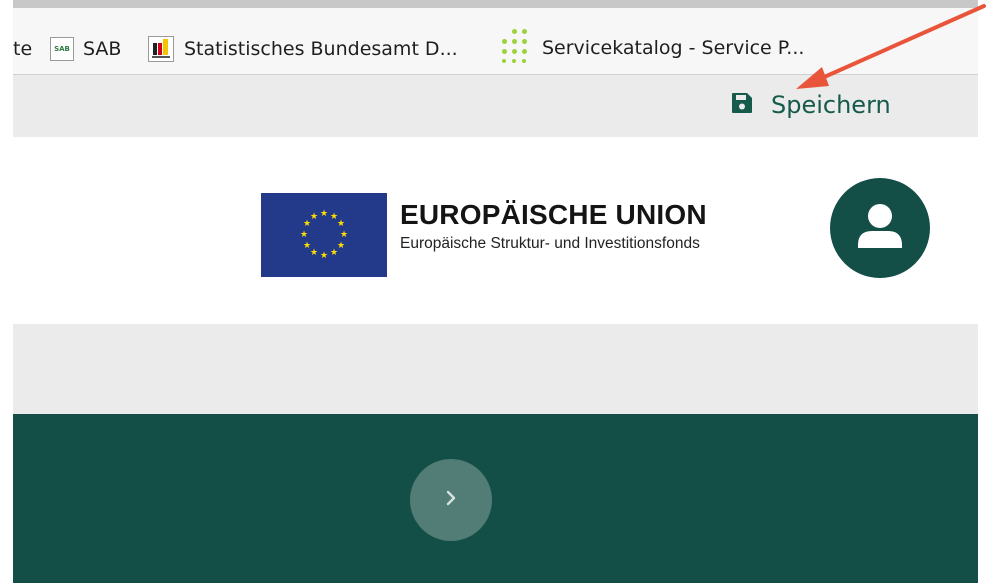 Image resolution: width=994 pixels, height=587 pixels. What do you see at coordinates (495, 106) in the screenshot?
I see `action-bar: Speichern` at bounding box center [495, 106].